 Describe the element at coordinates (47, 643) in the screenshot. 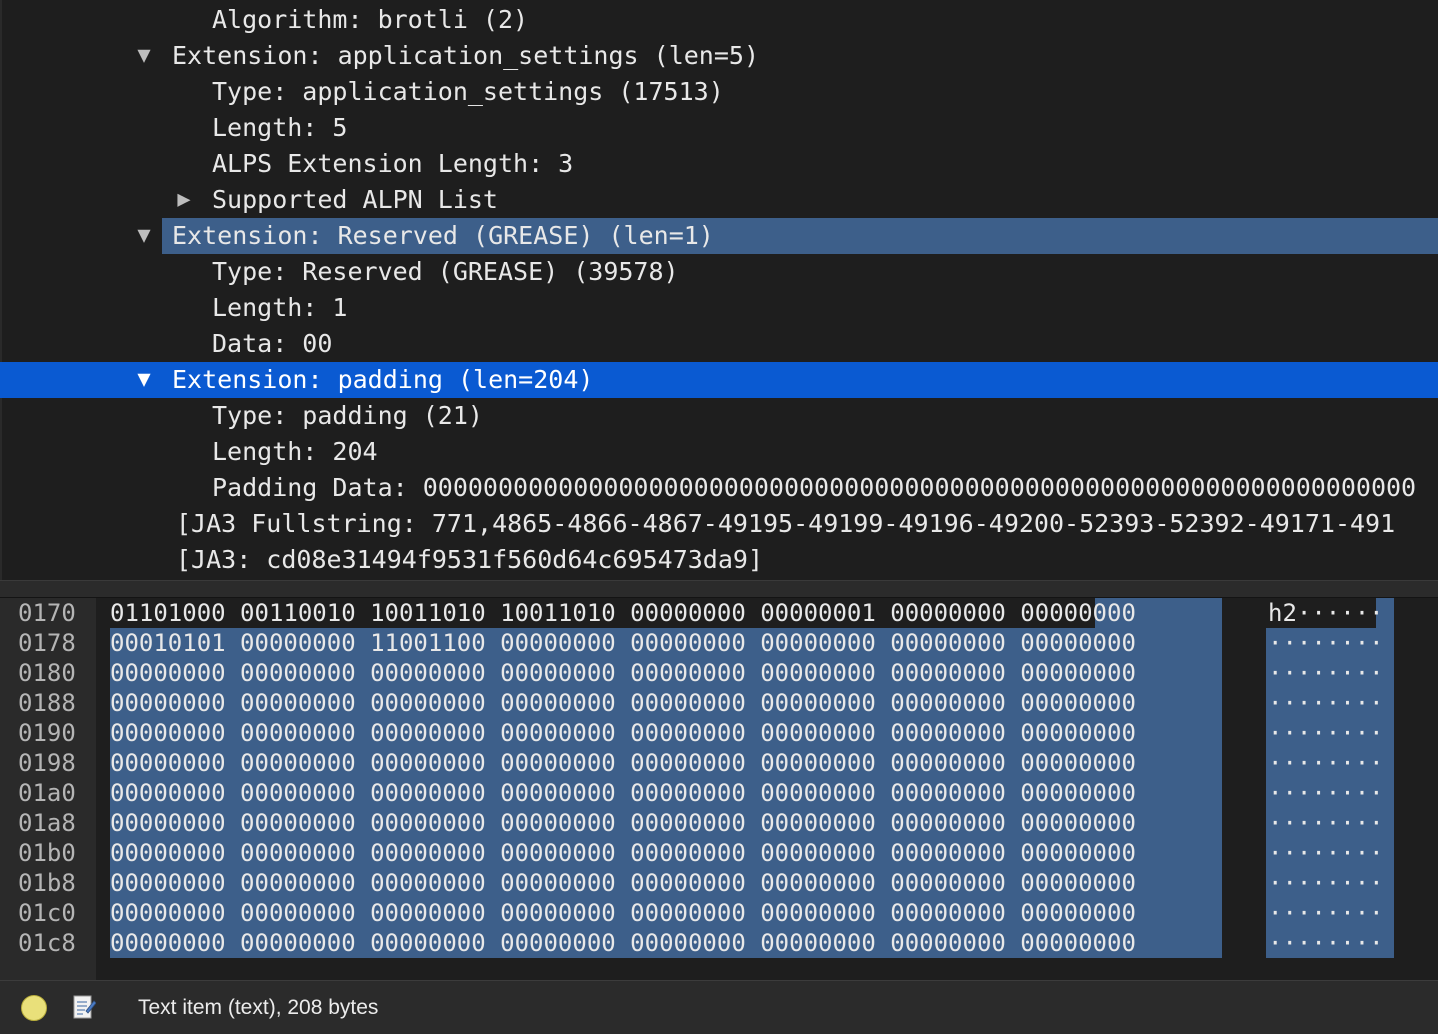

I see `byte-offset: 0178` at that location.